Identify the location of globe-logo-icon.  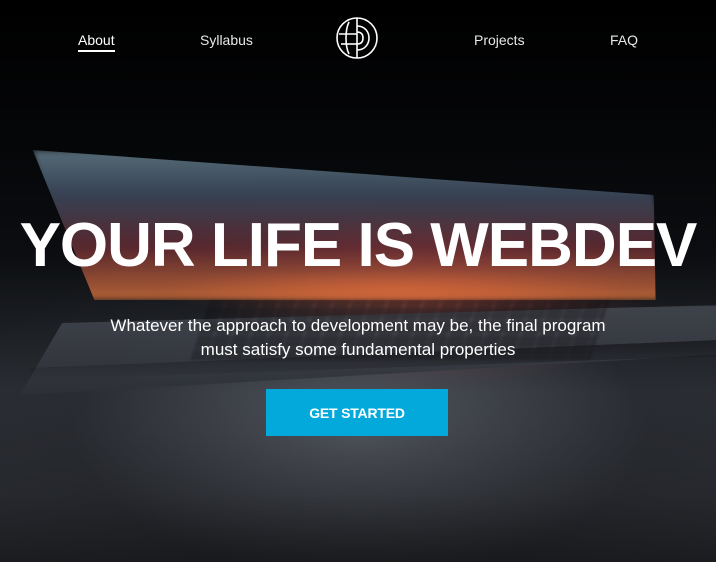
(357, 38).